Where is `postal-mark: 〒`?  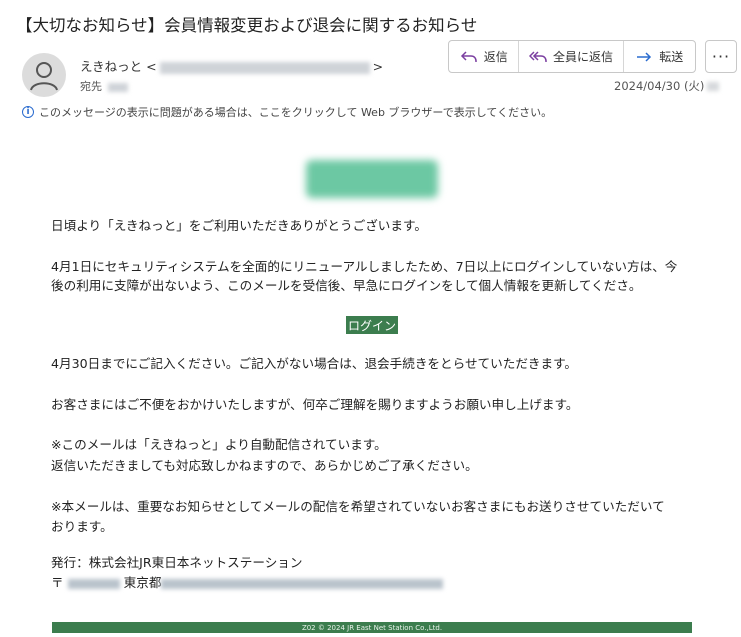 postal-mark: 〒 is located at coordinates (57, 582).